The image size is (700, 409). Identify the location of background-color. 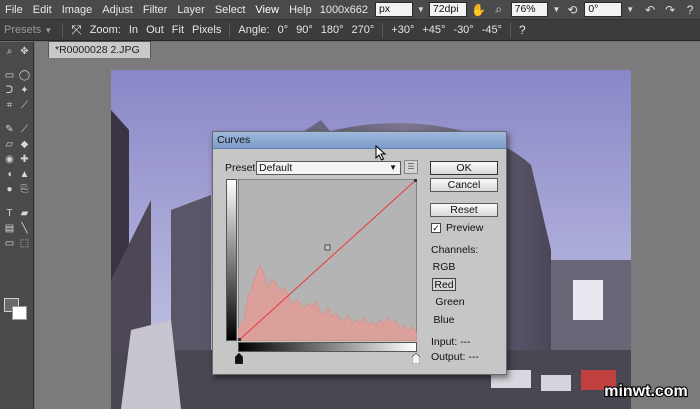
(19, 313).